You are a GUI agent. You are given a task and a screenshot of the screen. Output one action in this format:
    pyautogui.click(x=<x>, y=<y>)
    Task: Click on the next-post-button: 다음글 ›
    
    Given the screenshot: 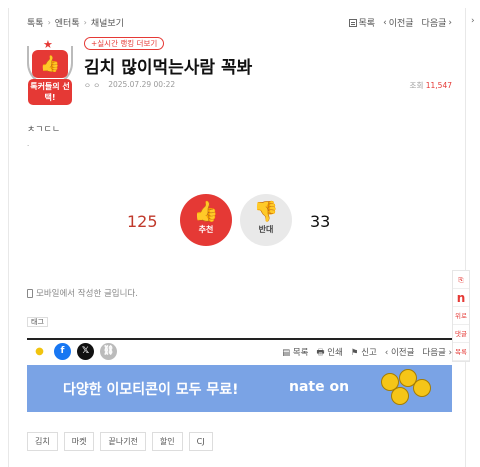 What is the action you would take?
    pyautogui.click(x=436, y=23)
    